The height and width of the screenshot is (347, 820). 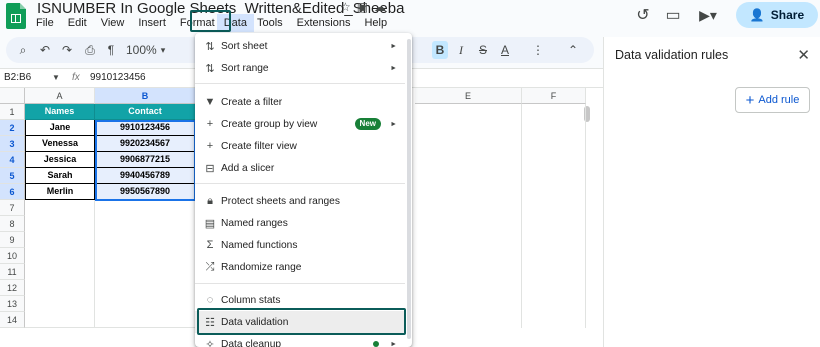 I want to click on comments-icon: ▭, so click(x=673, y=15).